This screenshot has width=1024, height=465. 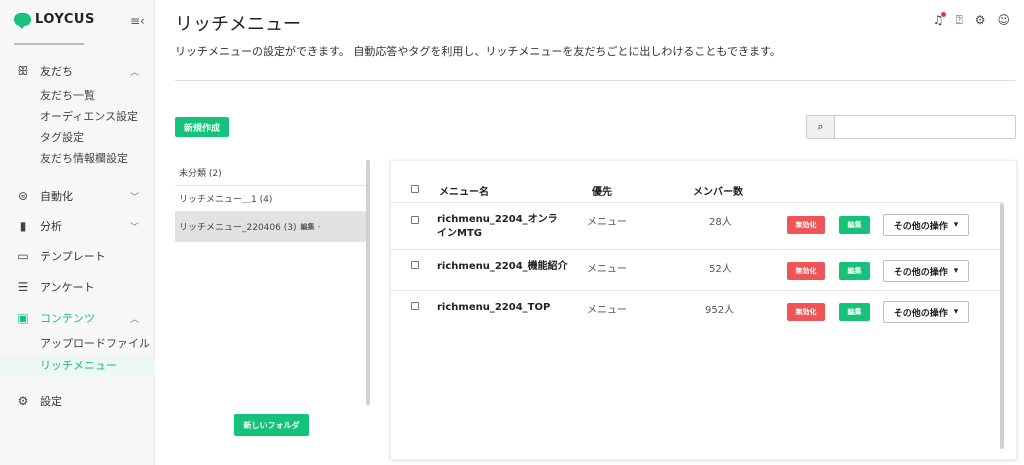 What do you see at coordinates (23, 318) in the screenshot?
I see `image-icon: ▣` at bounding box center [23, 318].